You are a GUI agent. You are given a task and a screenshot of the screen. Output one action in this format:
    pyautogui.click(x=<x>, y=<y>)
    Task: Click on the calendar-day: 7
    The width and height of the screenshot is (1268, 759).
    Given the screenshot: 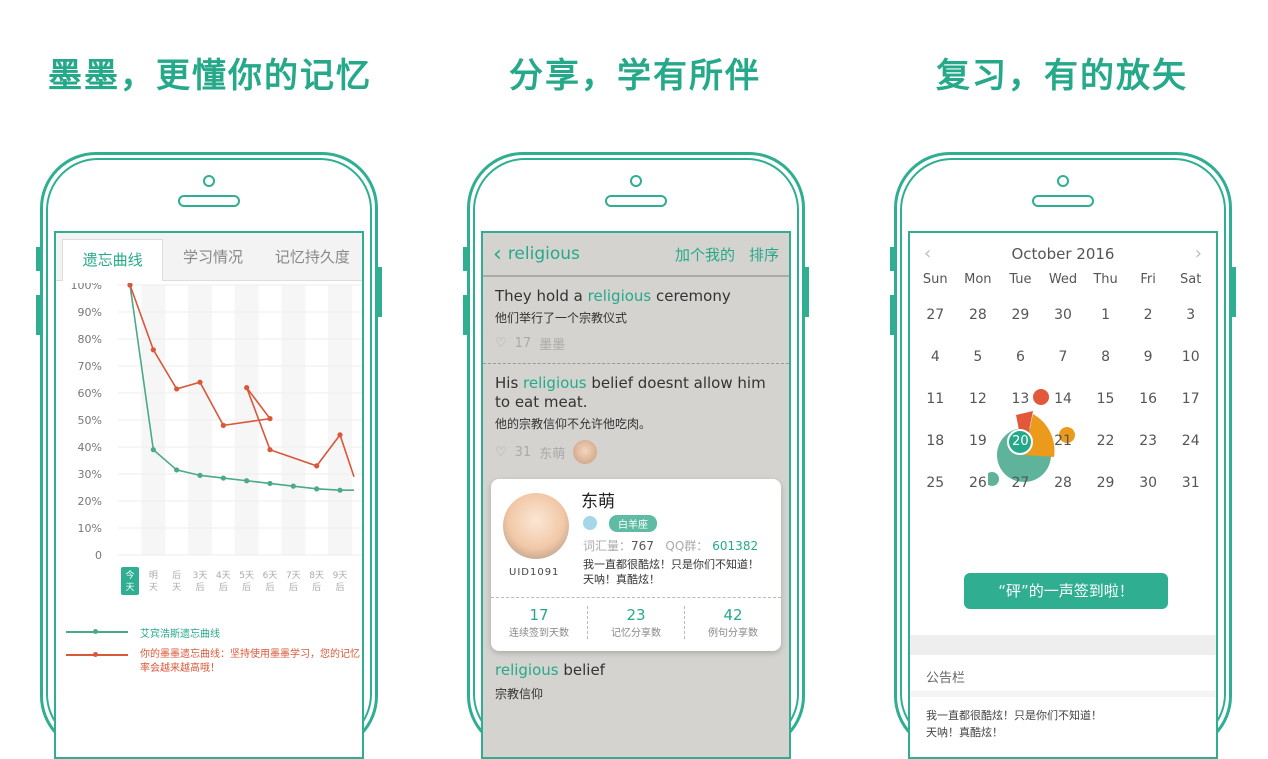 What is the action you would take?
    pyautogui.click(x=1063, y=357)
    